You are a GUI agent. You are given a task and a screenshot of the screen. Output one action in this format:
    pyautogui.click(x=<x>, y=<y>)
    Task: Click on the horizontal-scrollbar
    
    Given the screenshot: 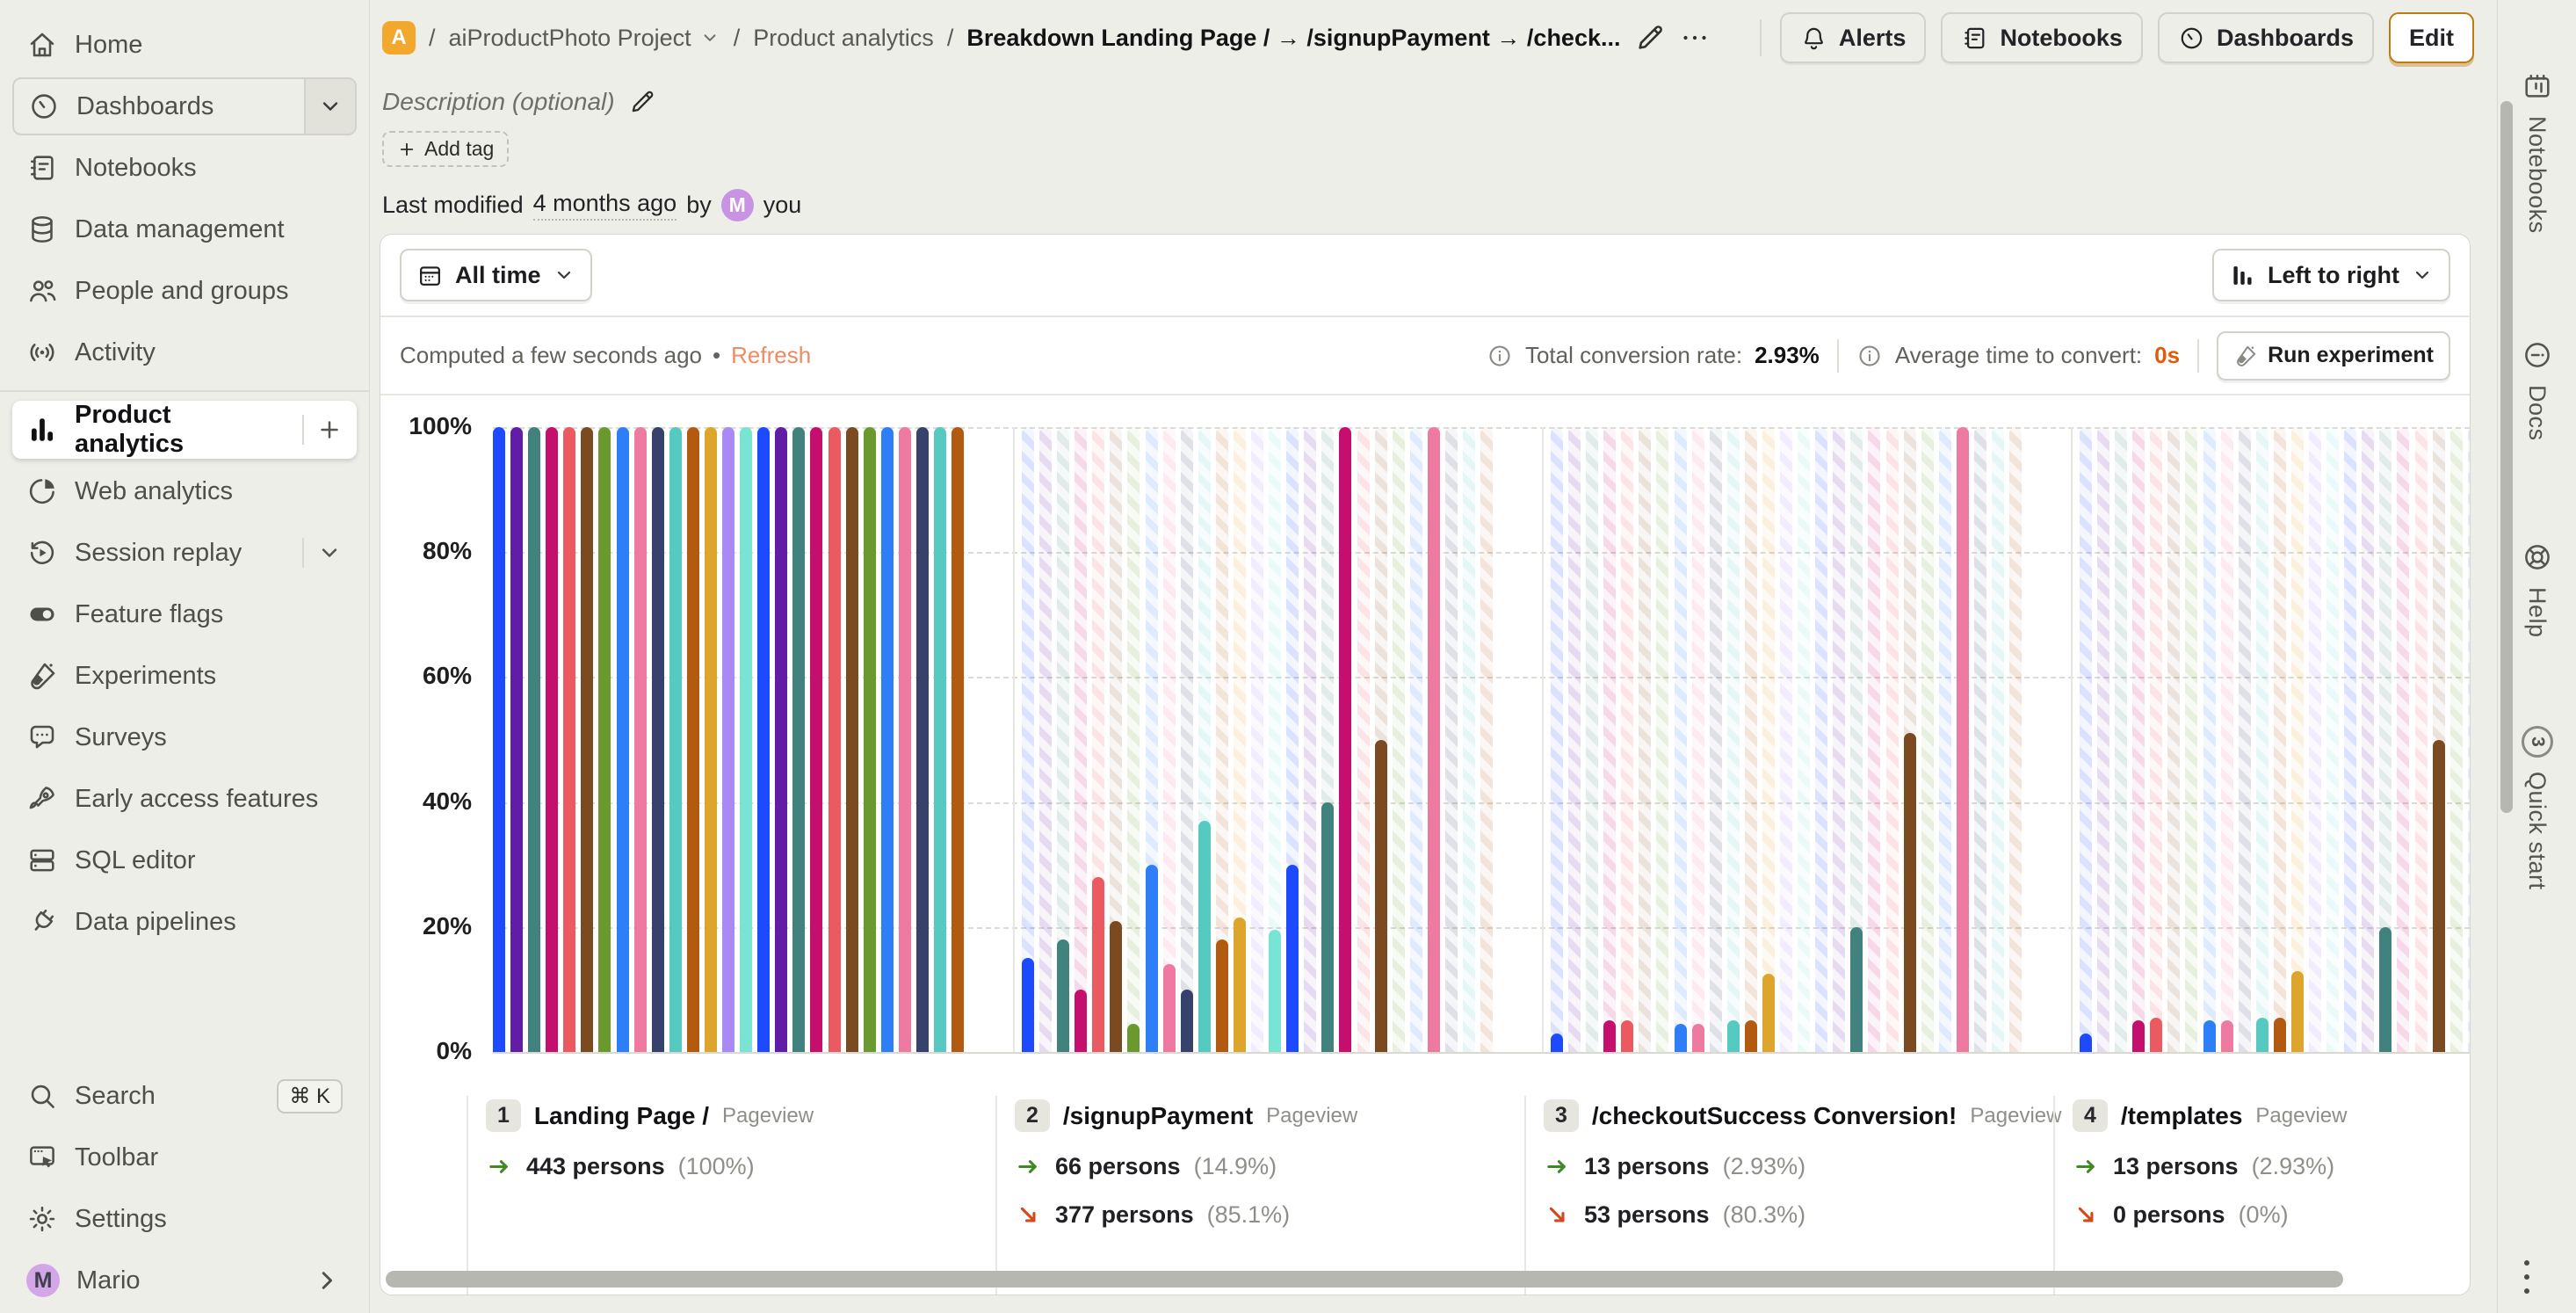 What is the action you would take?
    pyautogui.click(x=1364, y=1279)
    